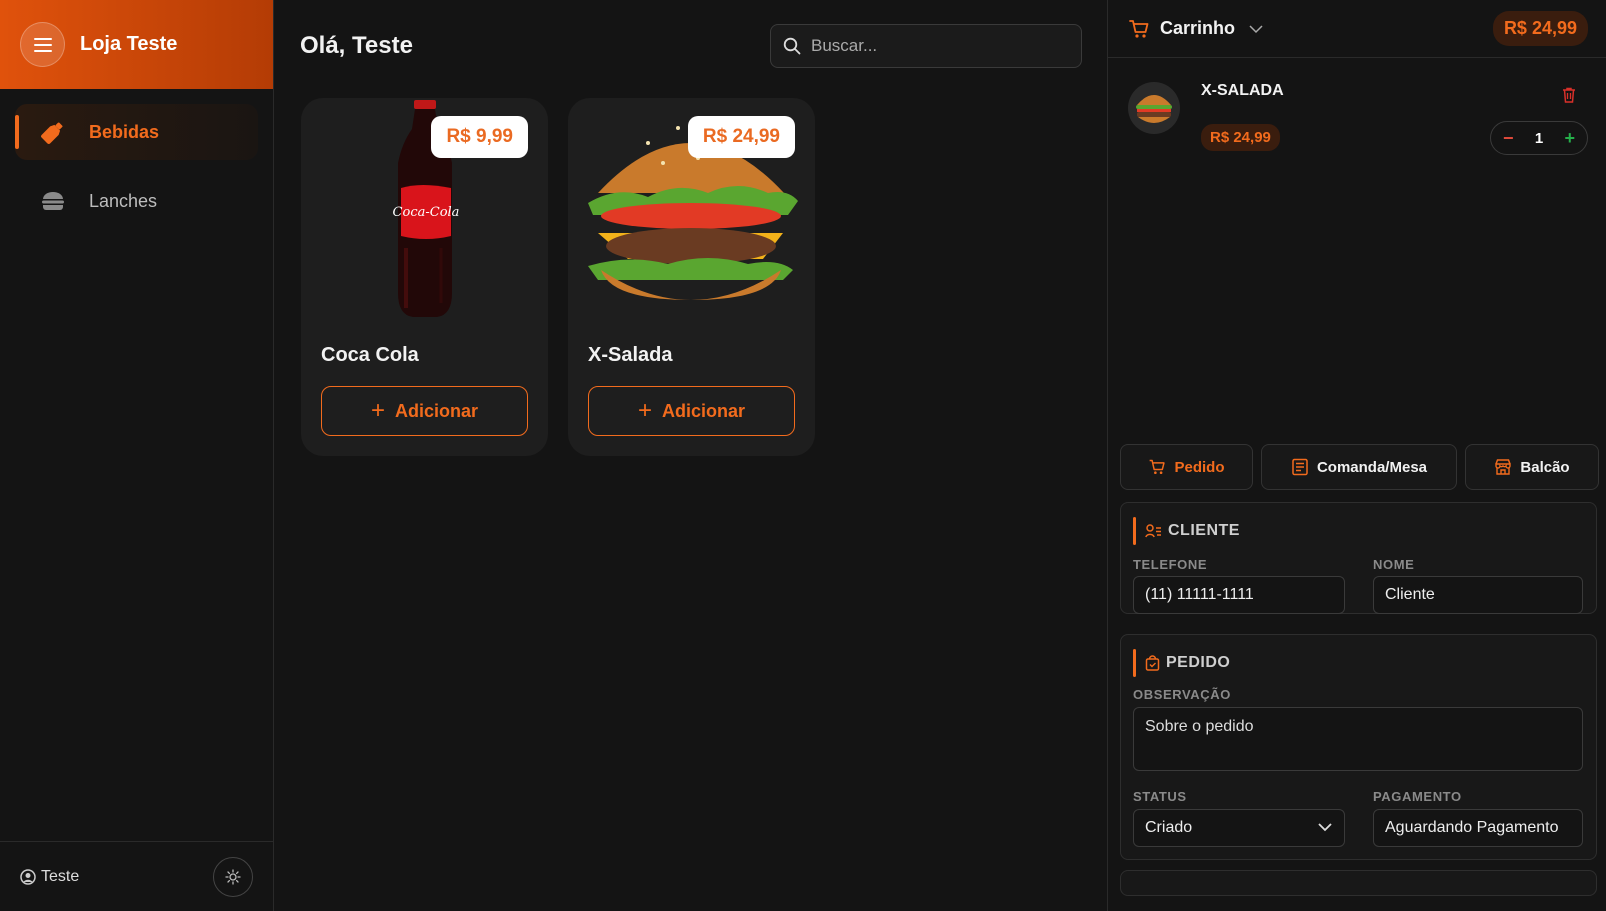 The width and height of the screenshot is (1606, 911). Describe the element at coordinates (479, 137) in the screenshot. I see `price-badge: R$ 9,99` at that location.